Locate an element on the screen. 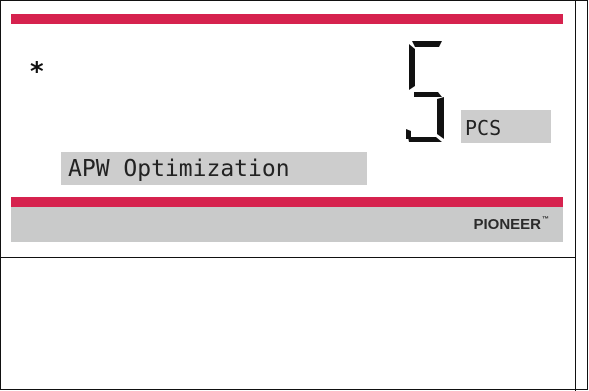  seven-segment-digit: 5 is located at coordinates (425, 91).